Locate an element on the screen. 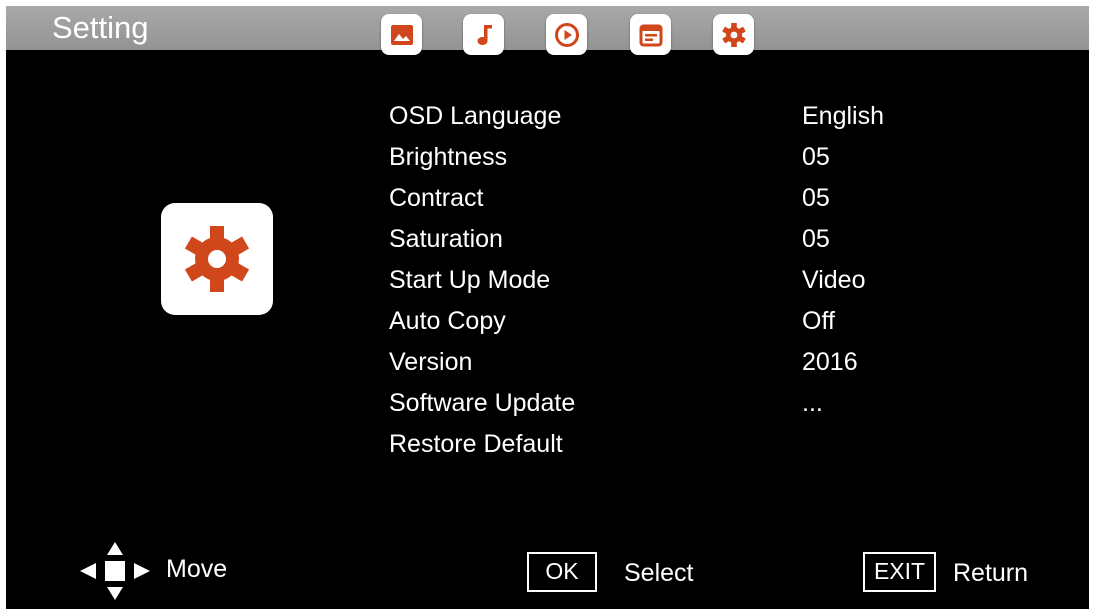  setting-value: English is located at coordinates (843, 116).